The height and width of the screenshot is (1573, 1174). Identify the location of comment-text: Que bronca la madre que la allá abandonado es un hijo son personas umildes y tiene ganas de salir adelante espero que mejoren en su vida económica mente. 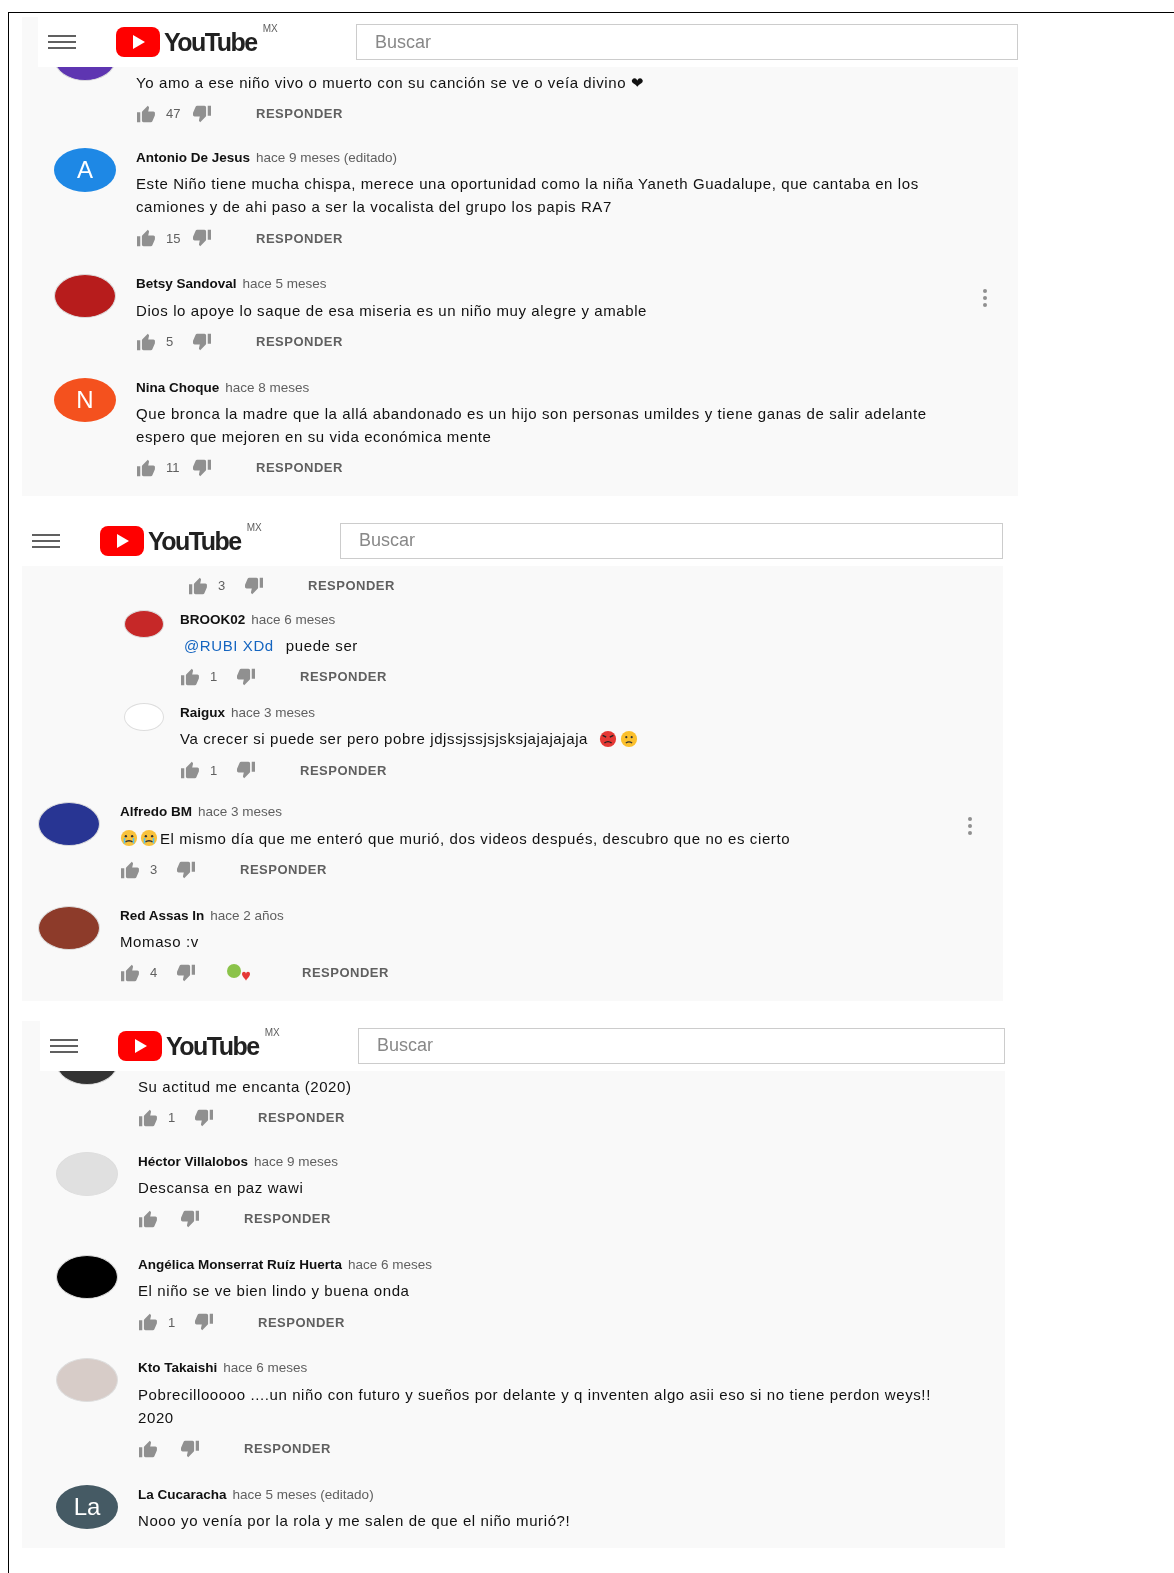
(532, 425).